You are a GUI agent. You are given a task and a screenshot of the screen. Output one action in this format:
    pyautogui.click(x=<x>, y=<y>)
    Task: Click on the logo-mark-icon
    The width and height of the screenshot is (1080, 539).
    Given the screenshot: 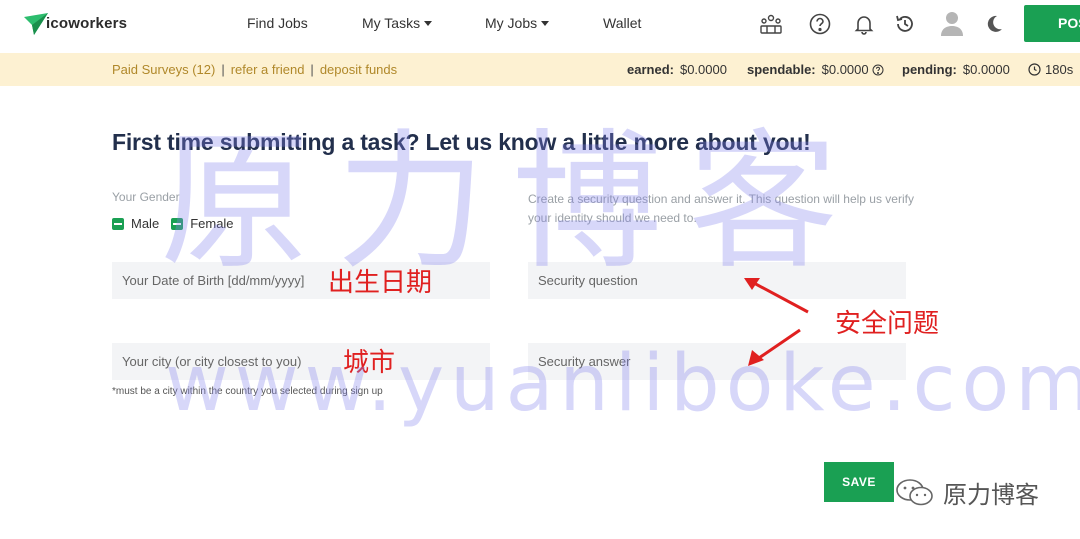 What is the action you would take?
    pyautogui.click(x=36, y=24)
    